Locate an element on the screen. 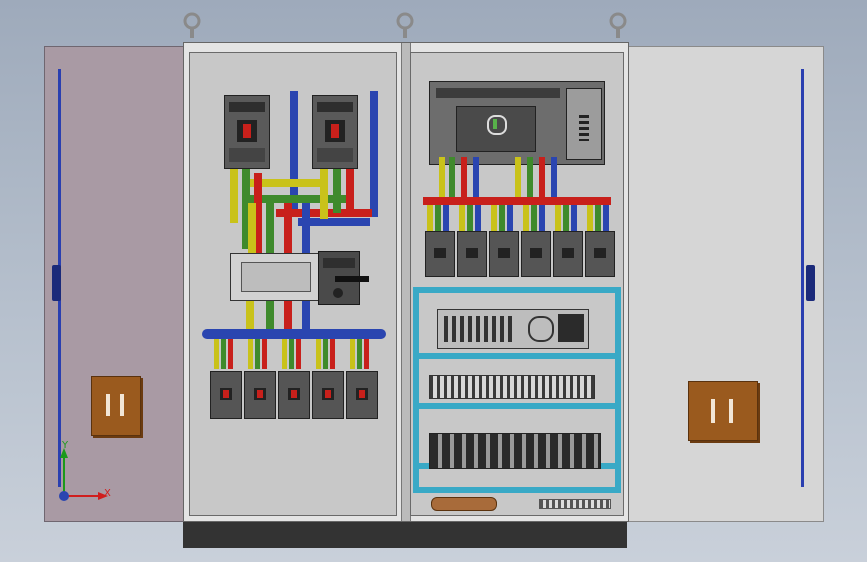  plc-controller is located at coordinates (517, 123).